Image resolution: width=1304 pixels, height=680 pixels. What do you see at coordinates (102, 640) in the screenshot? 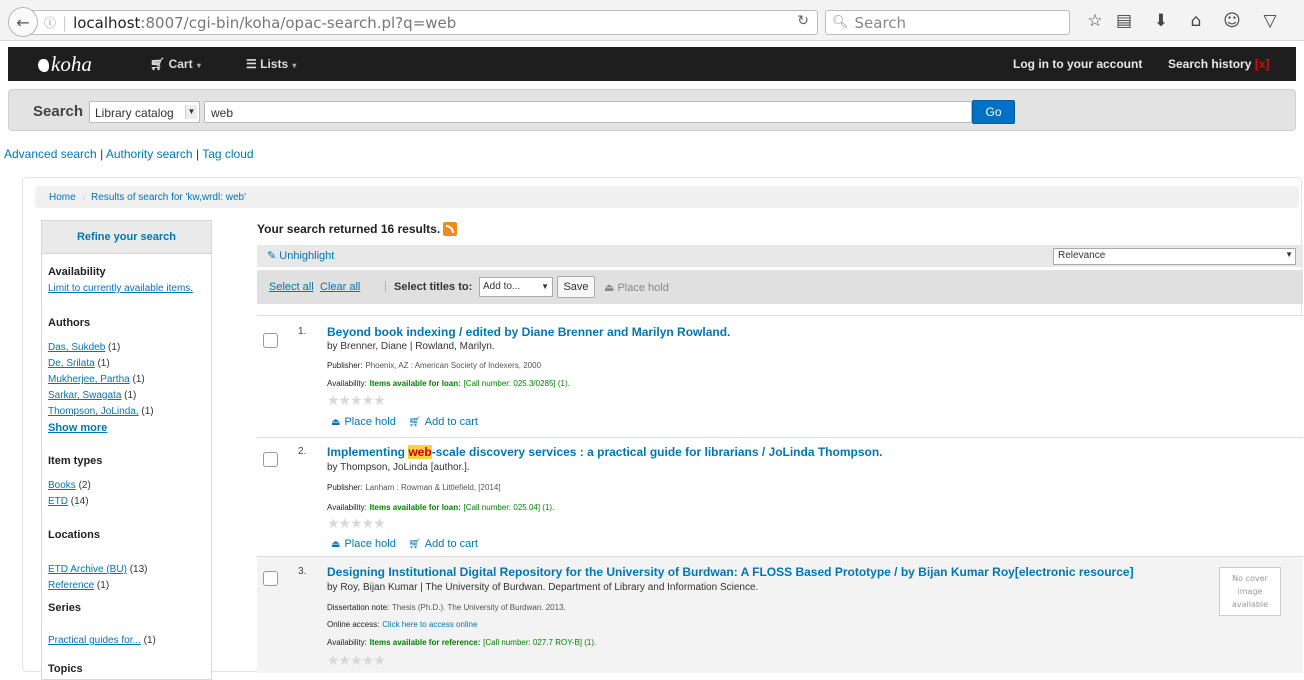
I see `facet-series-item: Practical guides for... (1)` at bounding box center [102, 640].